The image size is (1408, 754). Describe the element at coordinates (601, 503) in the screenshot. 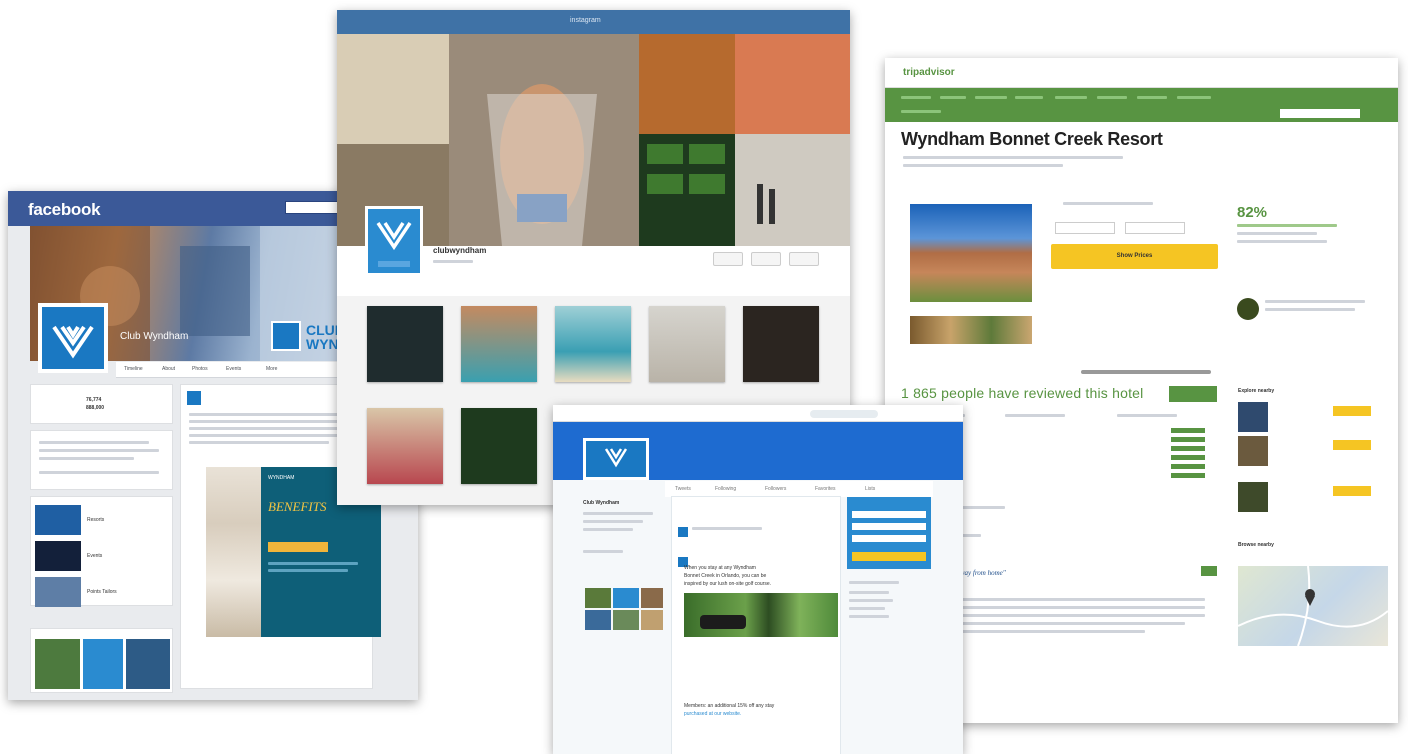

I see `twitter-account-name: Club Wyndham` at that location.